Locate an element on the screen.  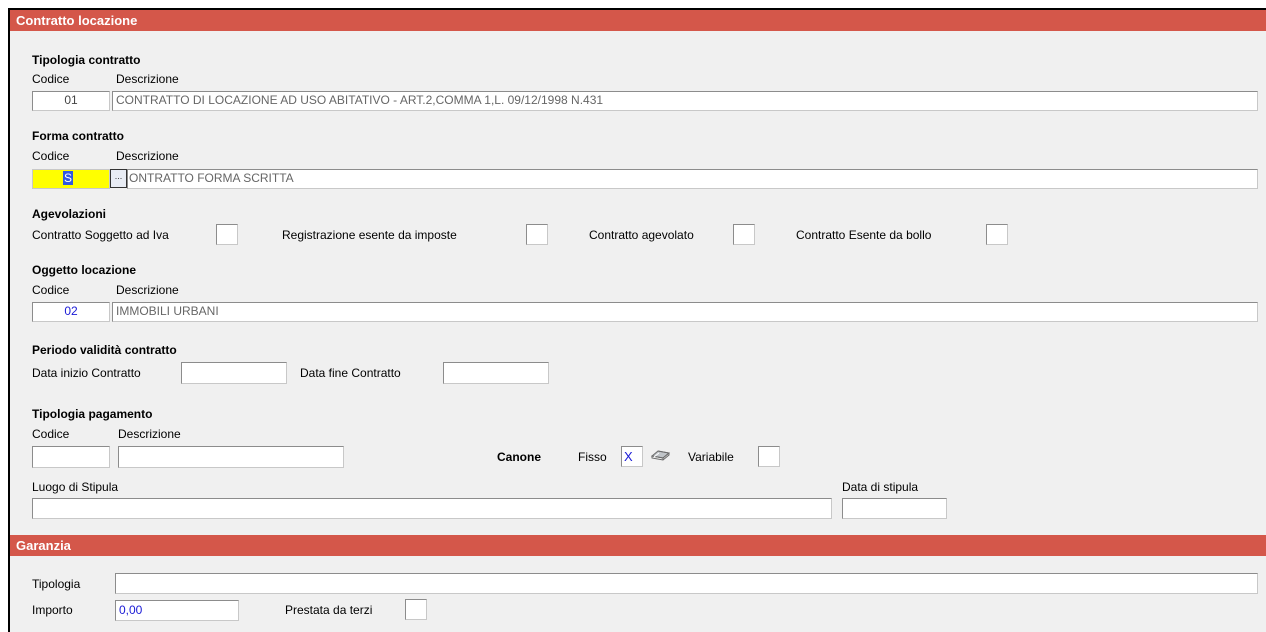
data-fine-field is located at coordinates (496, 373).